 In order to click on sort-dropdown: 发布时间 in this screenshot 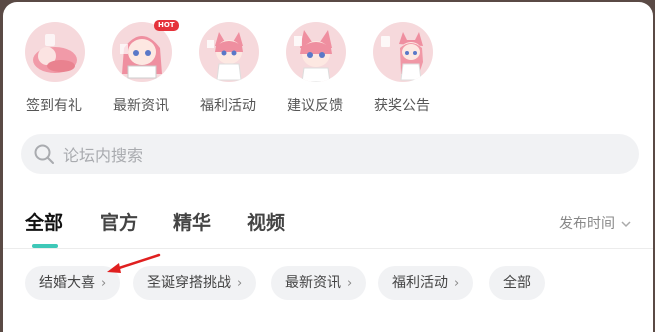, I will do `click(595, 223)`.